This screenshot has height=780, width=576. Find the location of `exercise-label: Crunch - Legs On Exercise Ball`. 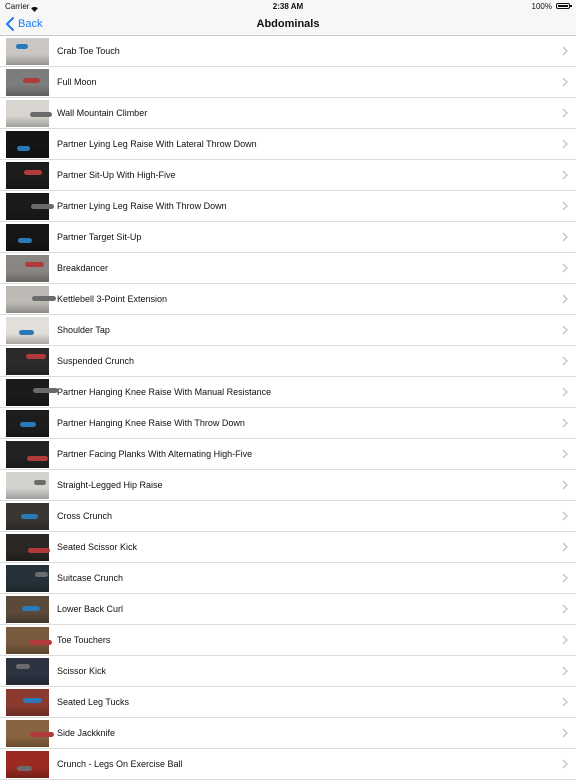

exercise-label: Crunch - Legs On Exercise Ball is located at coordinates (120, 764).